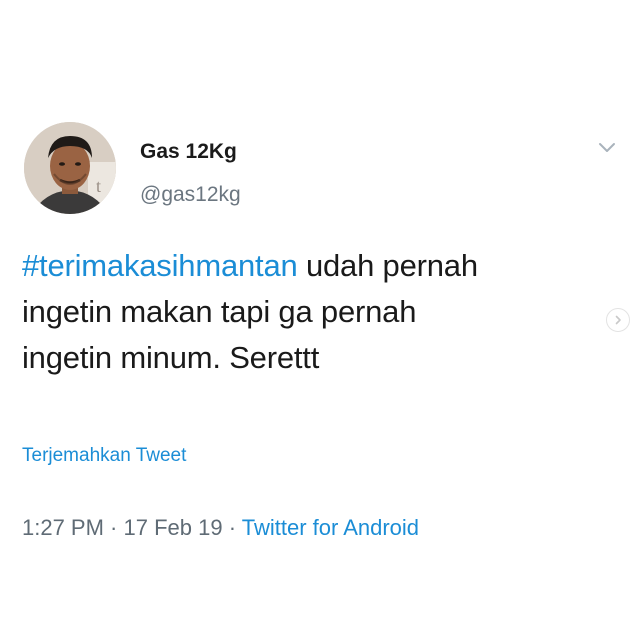 This screenshot has width=640, height=640. What do you see at coordinates (104, 456) in the screenshot?
I see `translate-tweet-link: Terjemahkan Tweet` at bounding box center [104, 456].